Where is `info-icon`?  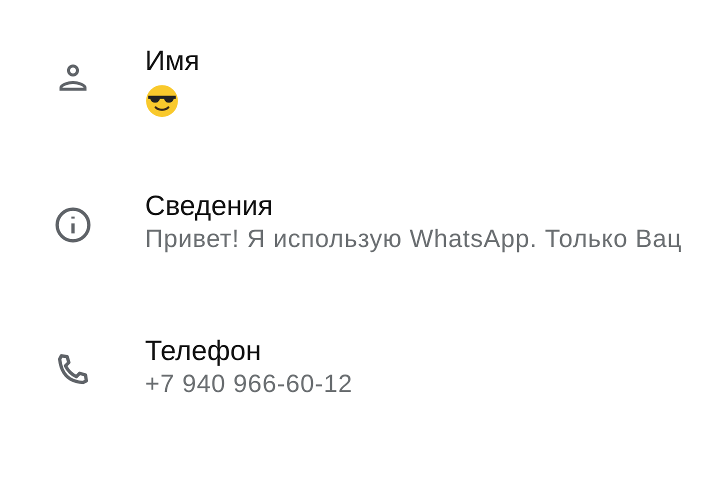 info-icon is located at coordinates (72, 225).